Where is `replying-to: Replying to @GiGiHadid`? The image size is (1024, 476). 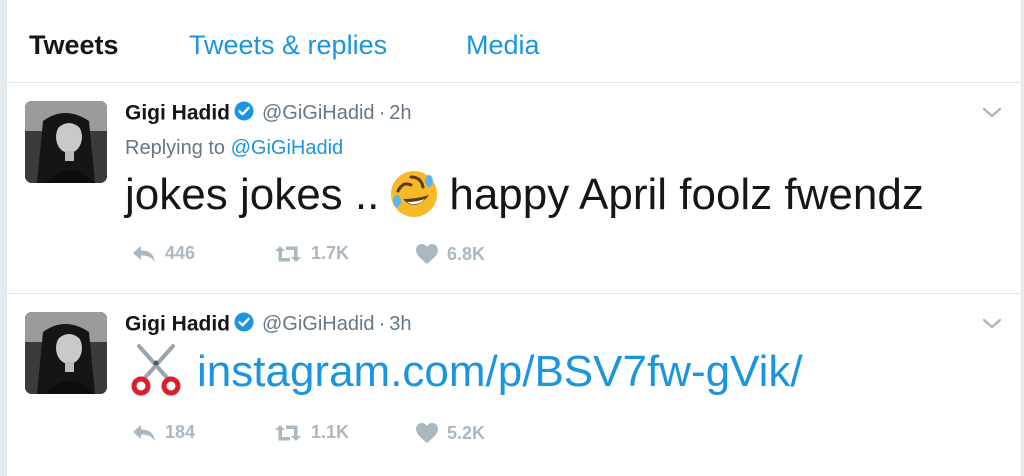 replying-to: Replying to @GiGiHadid is located at coordinates (234, 148).